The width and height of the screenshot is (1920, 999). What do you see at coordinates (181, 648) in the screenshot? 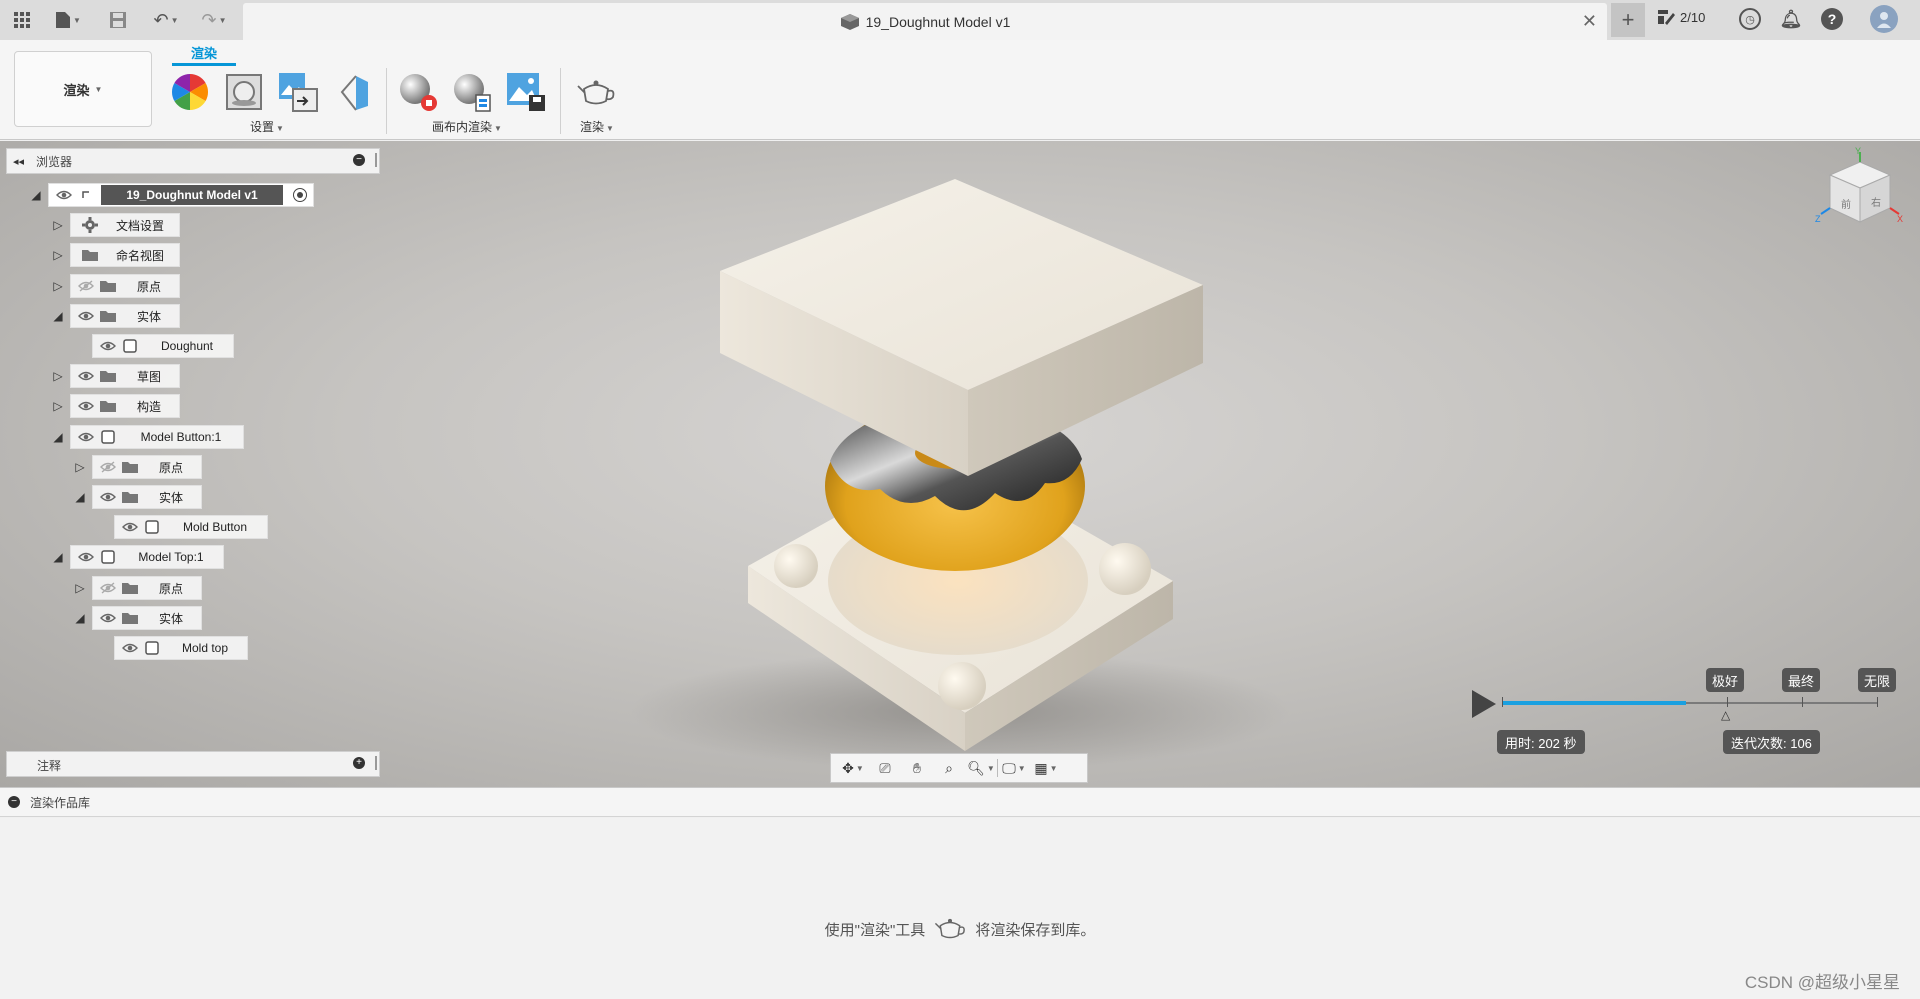
I see `tree-body-mold-top: Mold top` at bounding box center [181, 648].